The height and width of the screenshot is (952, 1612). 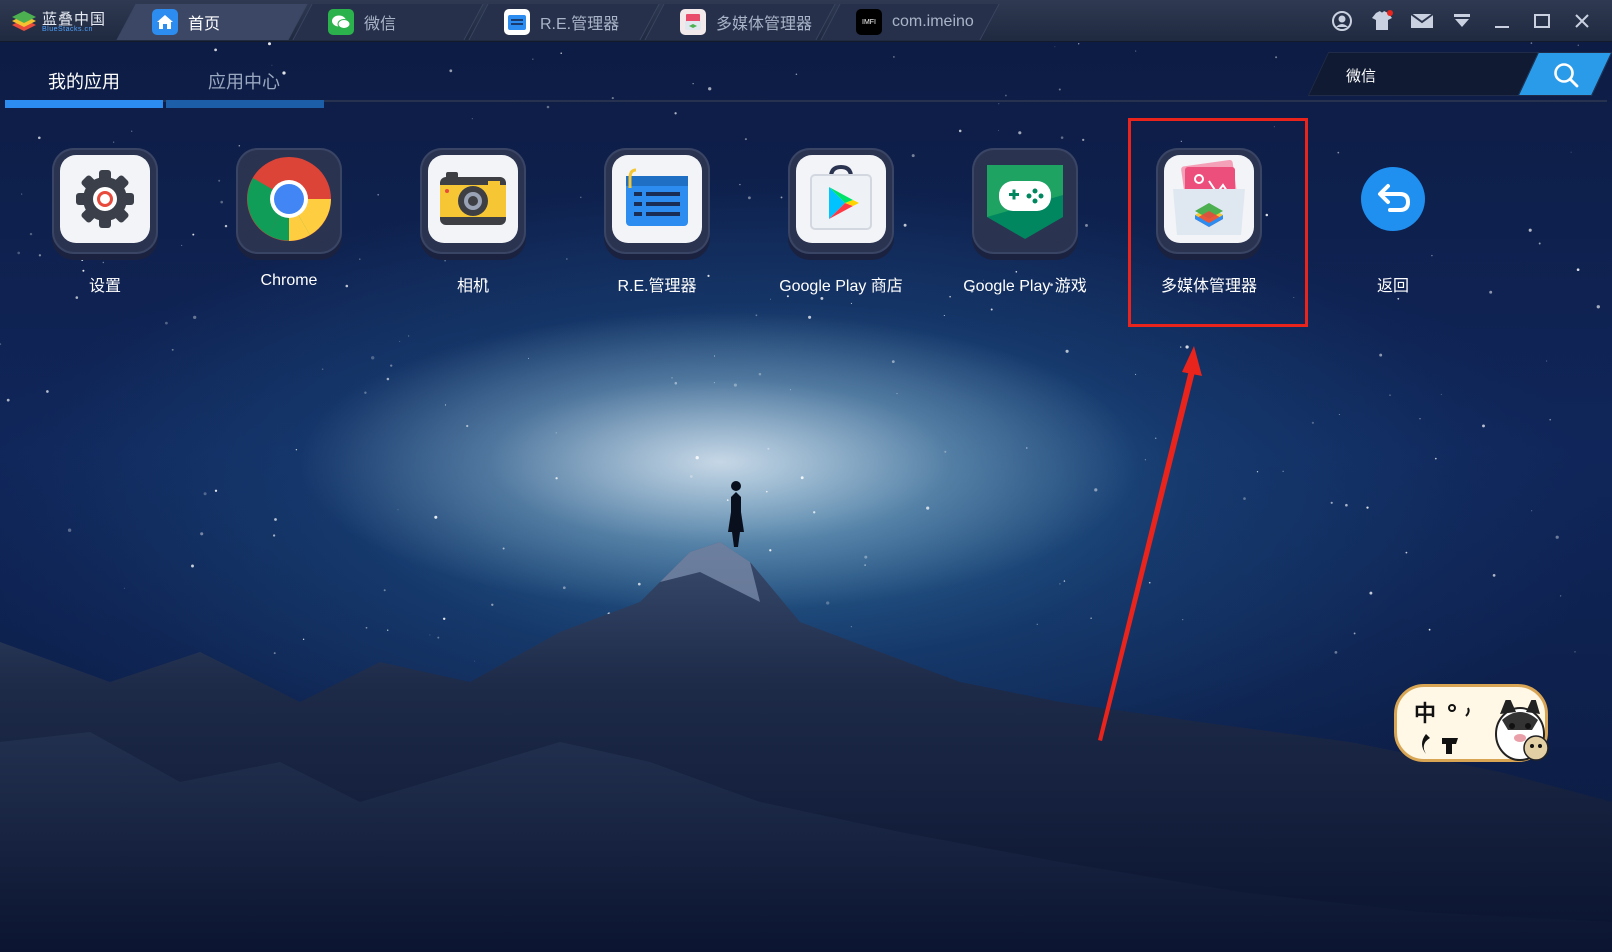 I want to click on app-label: 设置, so click(x=104, y=286).